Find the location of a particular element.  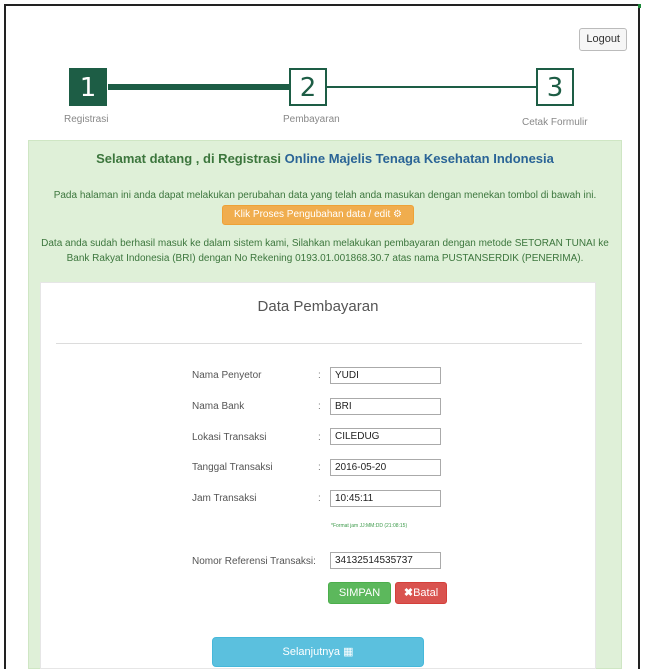

transaction-location-input is located at coordinates (385, 436).